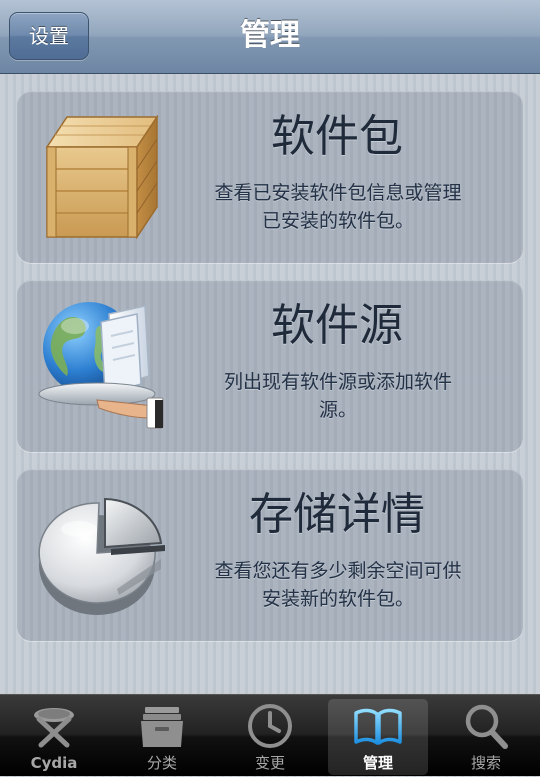  I want to click on packages-description: 查看已安装软件包信息或管理 已安装的软件包。, so click(338, 207).